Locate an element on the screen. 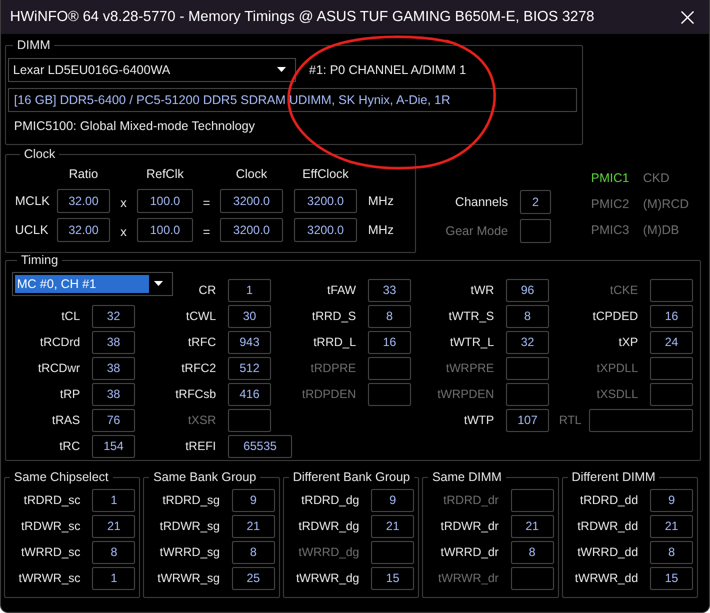  timing-label: tRRD_S is located at coordinates (334, 316).